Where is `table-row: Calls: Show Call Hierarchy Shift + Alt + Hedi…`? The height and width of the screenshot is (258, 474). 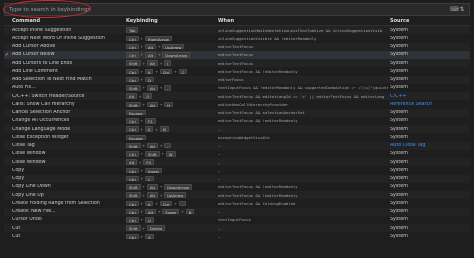 table-row: Calls: Show Call Hierarchy Shift + Alt + Hedi… is located at coordinates (237, 104).